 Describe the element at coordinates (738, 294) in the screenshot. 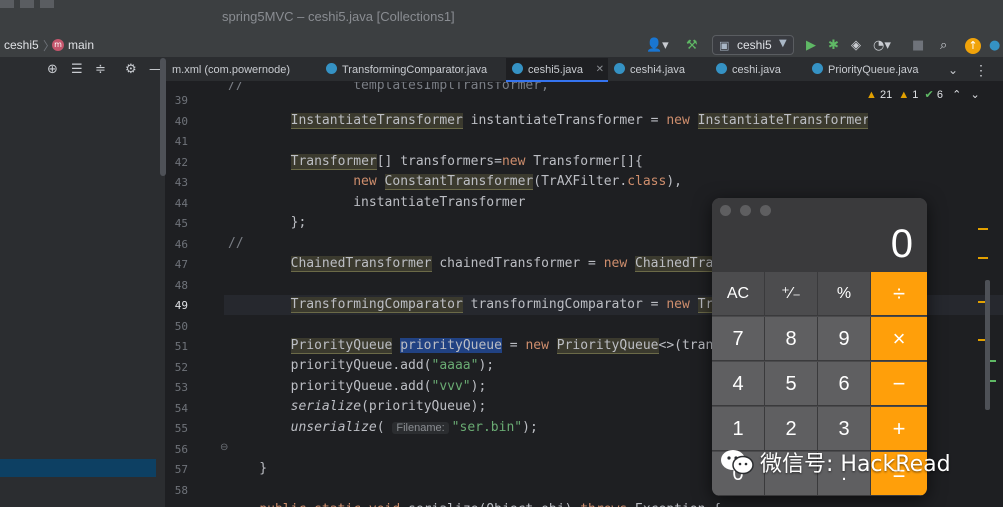

I see `clear-button: AC` at that location.